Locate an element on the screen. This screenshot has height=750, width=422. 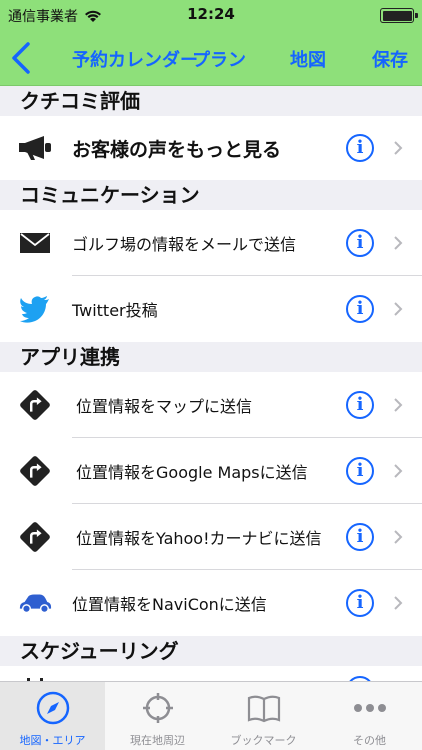
tab-bookmark: ブックマーク is located at coordinates (263, 716).